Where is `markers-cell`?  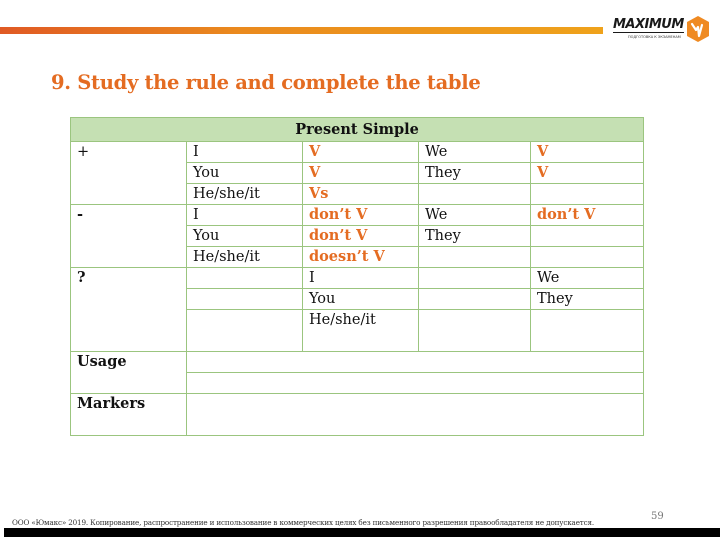
markers-cell is located at coordinates (415, 414).